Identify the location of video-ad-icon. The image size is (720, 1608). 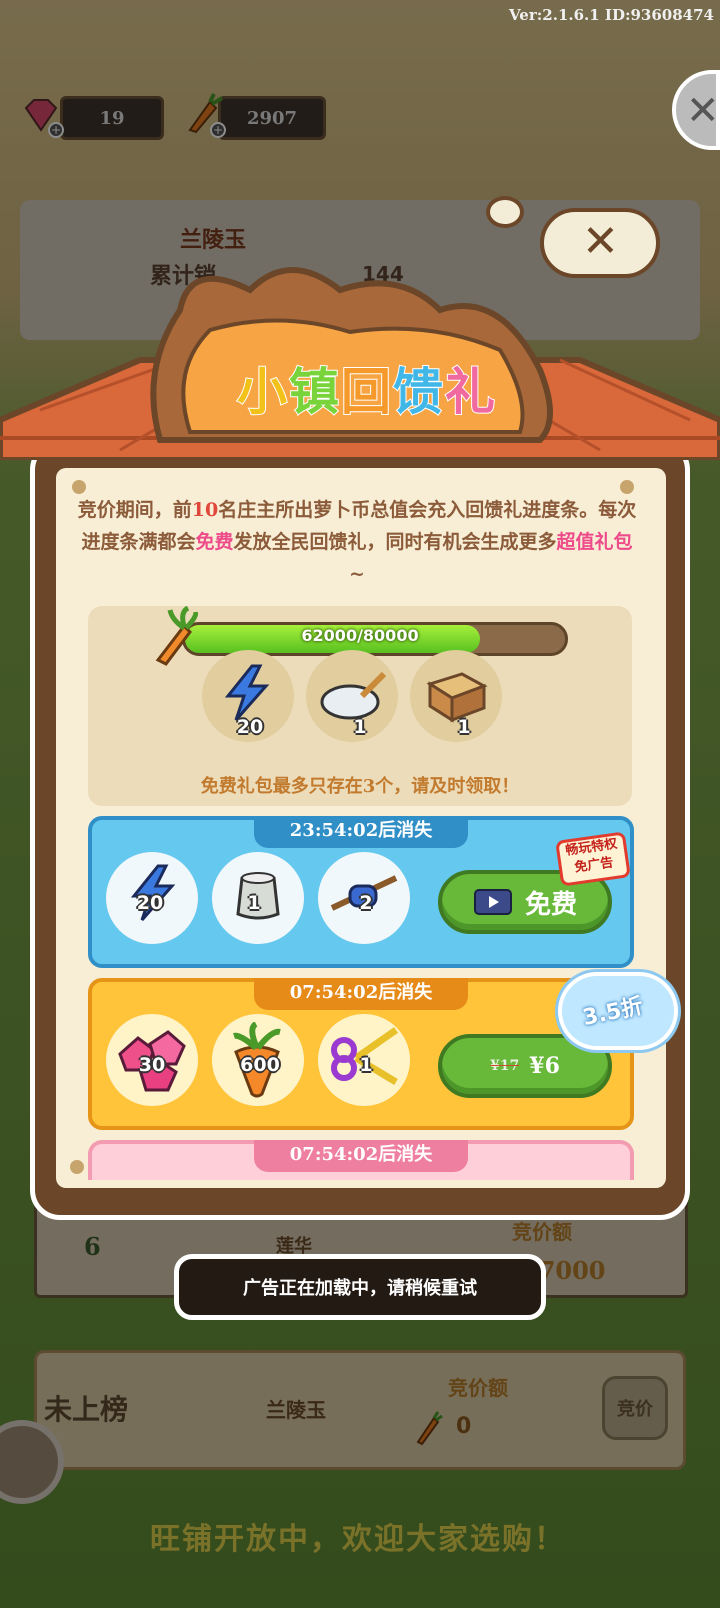
(492, 902).